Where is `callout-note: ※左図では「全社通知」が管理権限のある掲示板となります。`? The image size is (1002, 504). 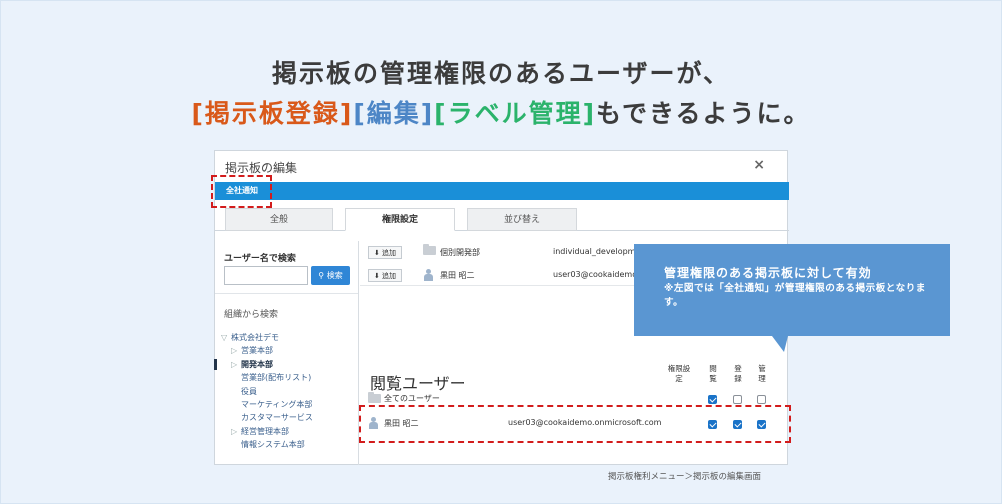
callout-note: ※左図では「全社通知」が管理権限のある掲示板となります。 is located at coordinates (795, 295).